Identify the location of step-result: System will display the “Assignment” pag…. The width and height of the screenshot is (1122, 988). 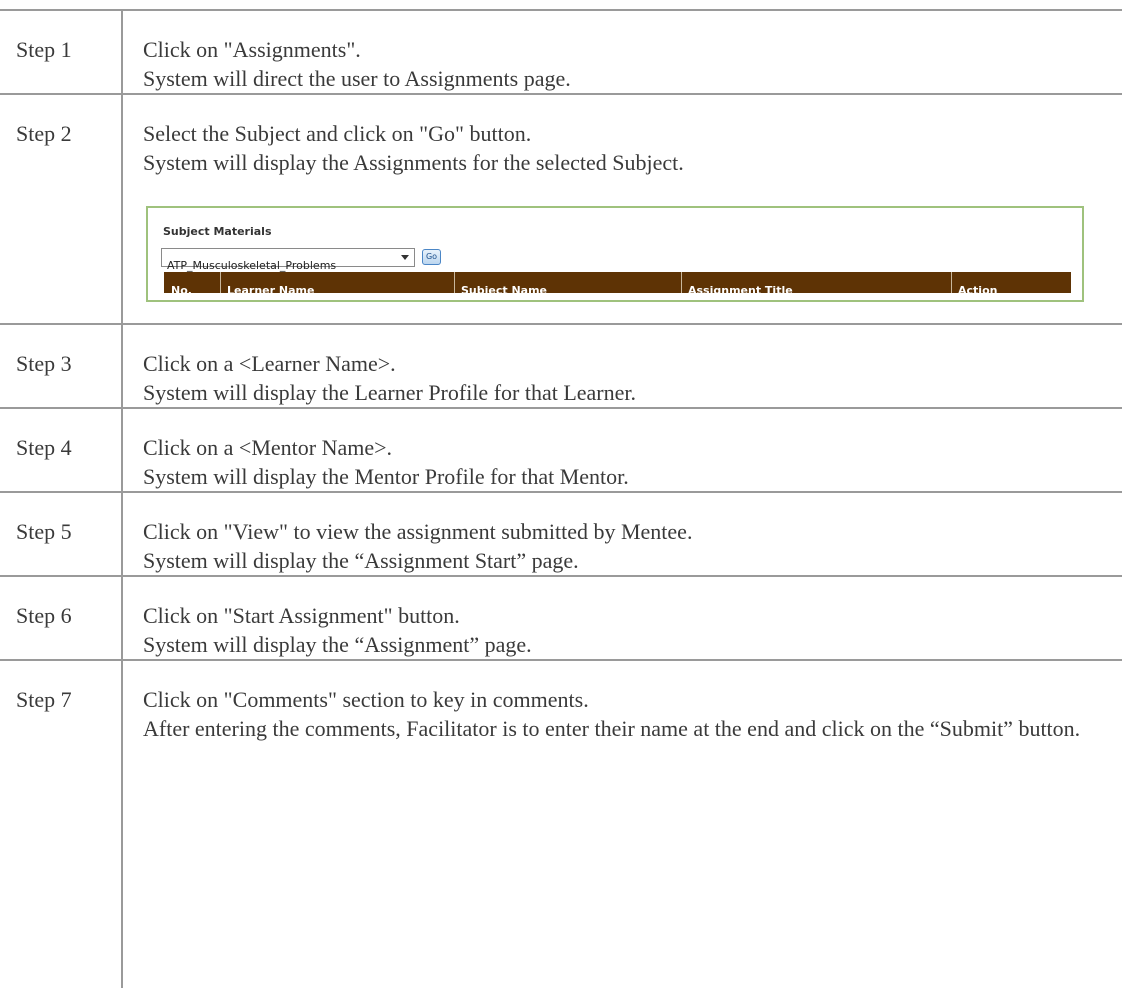
(337, 644).